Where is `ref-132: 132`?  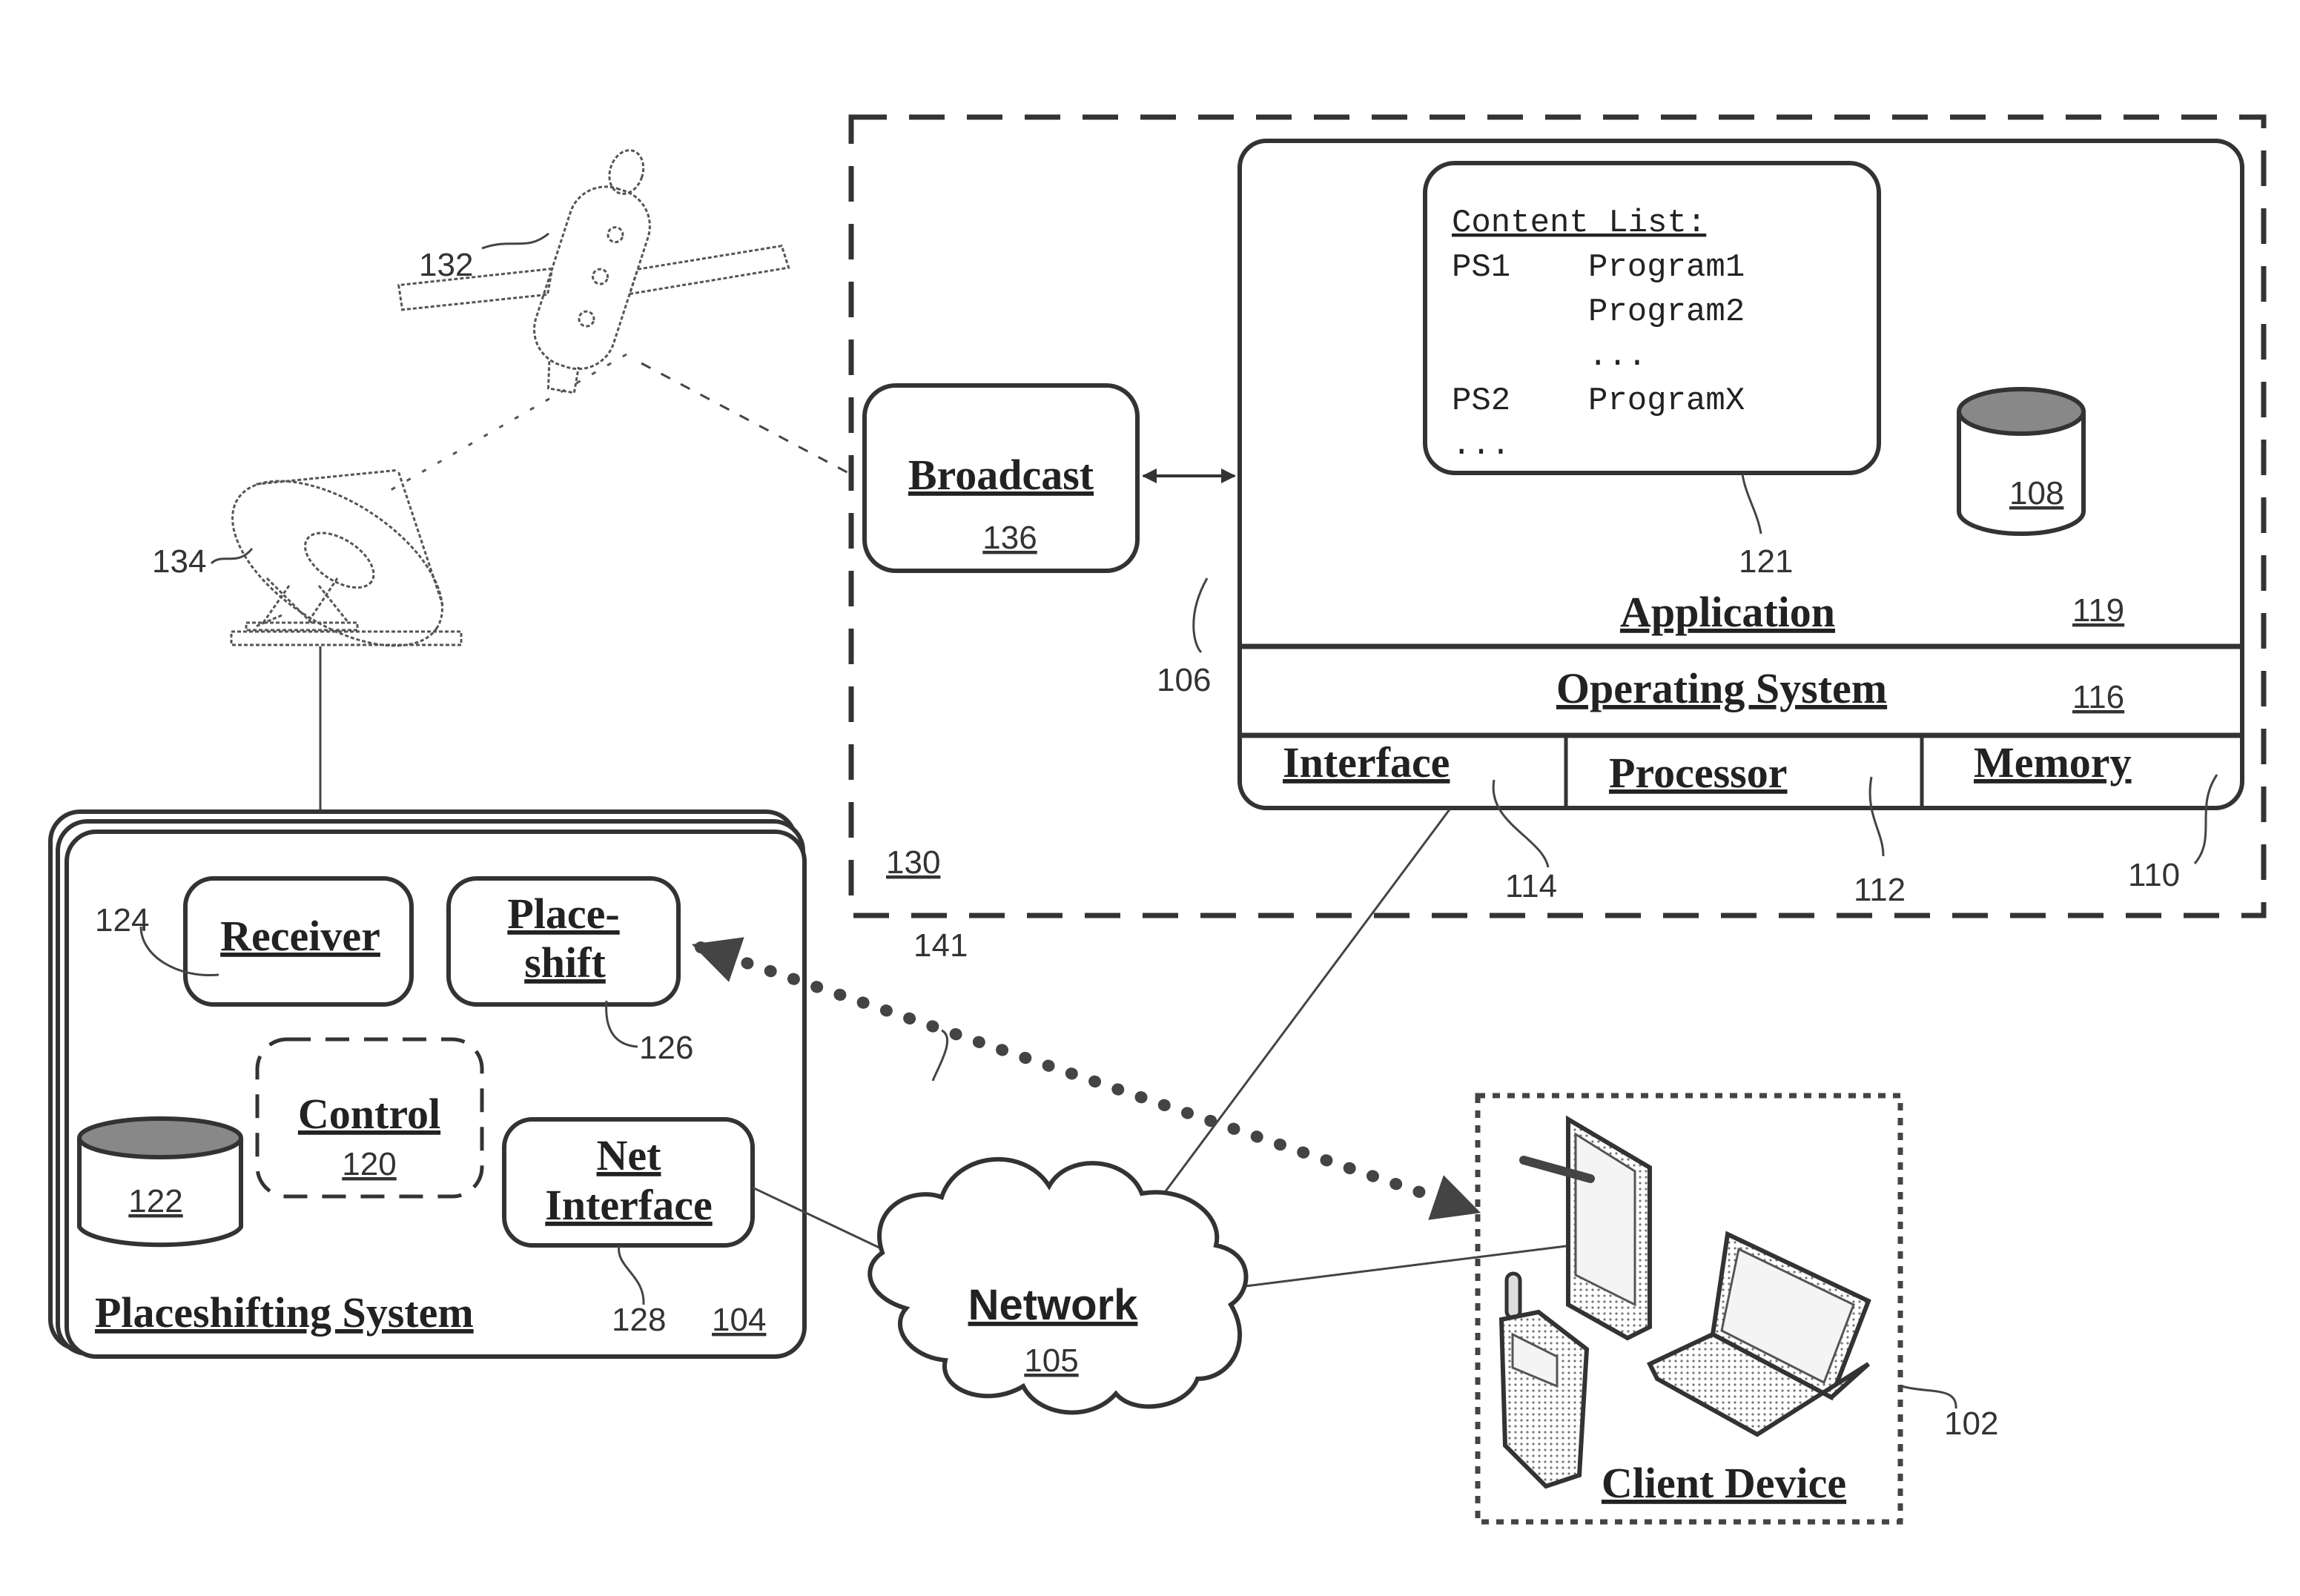
ref-132: 132 is located at coordinates (446, 265).